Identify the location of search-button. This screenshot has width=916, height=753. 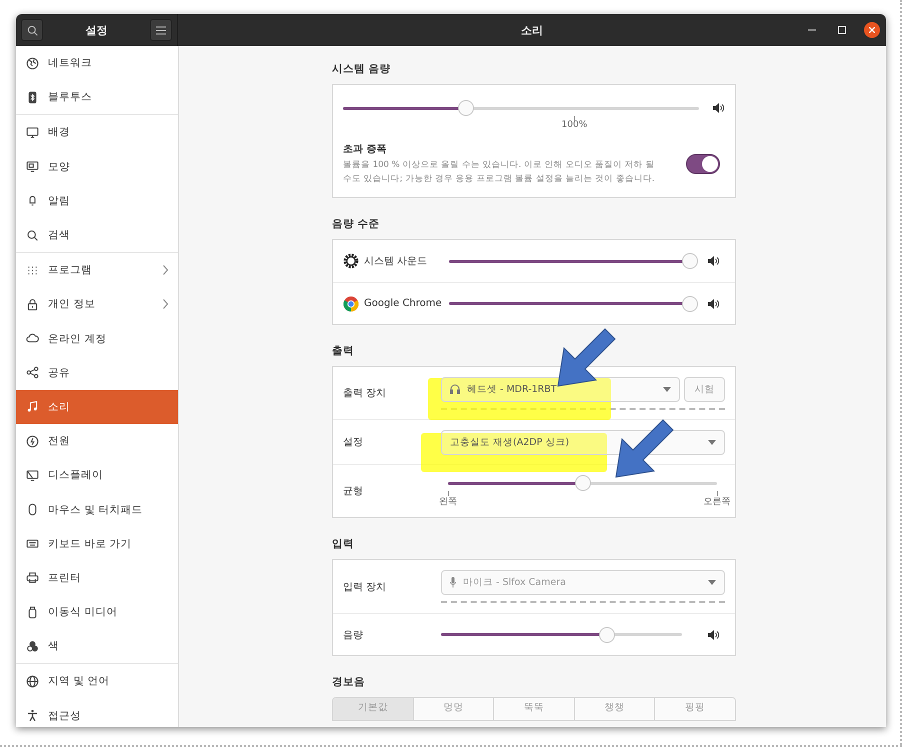
(32, 30).